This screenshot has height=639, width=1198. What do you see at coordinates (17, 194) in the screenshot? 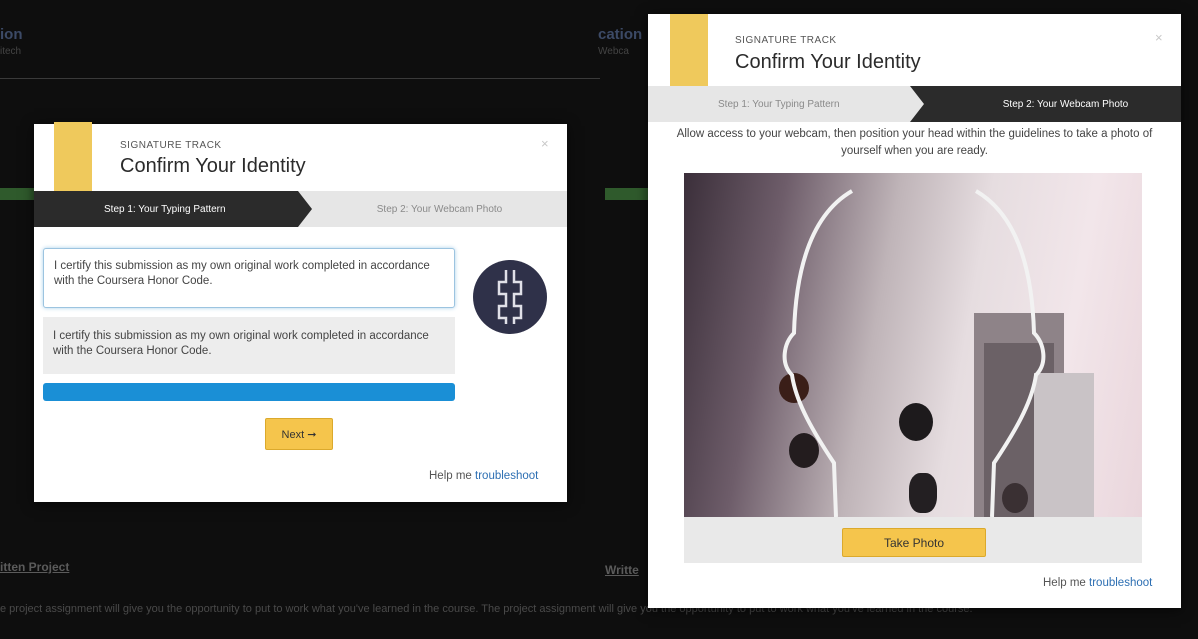
I see `bg-status-bar` at bounding box center [17, 194].